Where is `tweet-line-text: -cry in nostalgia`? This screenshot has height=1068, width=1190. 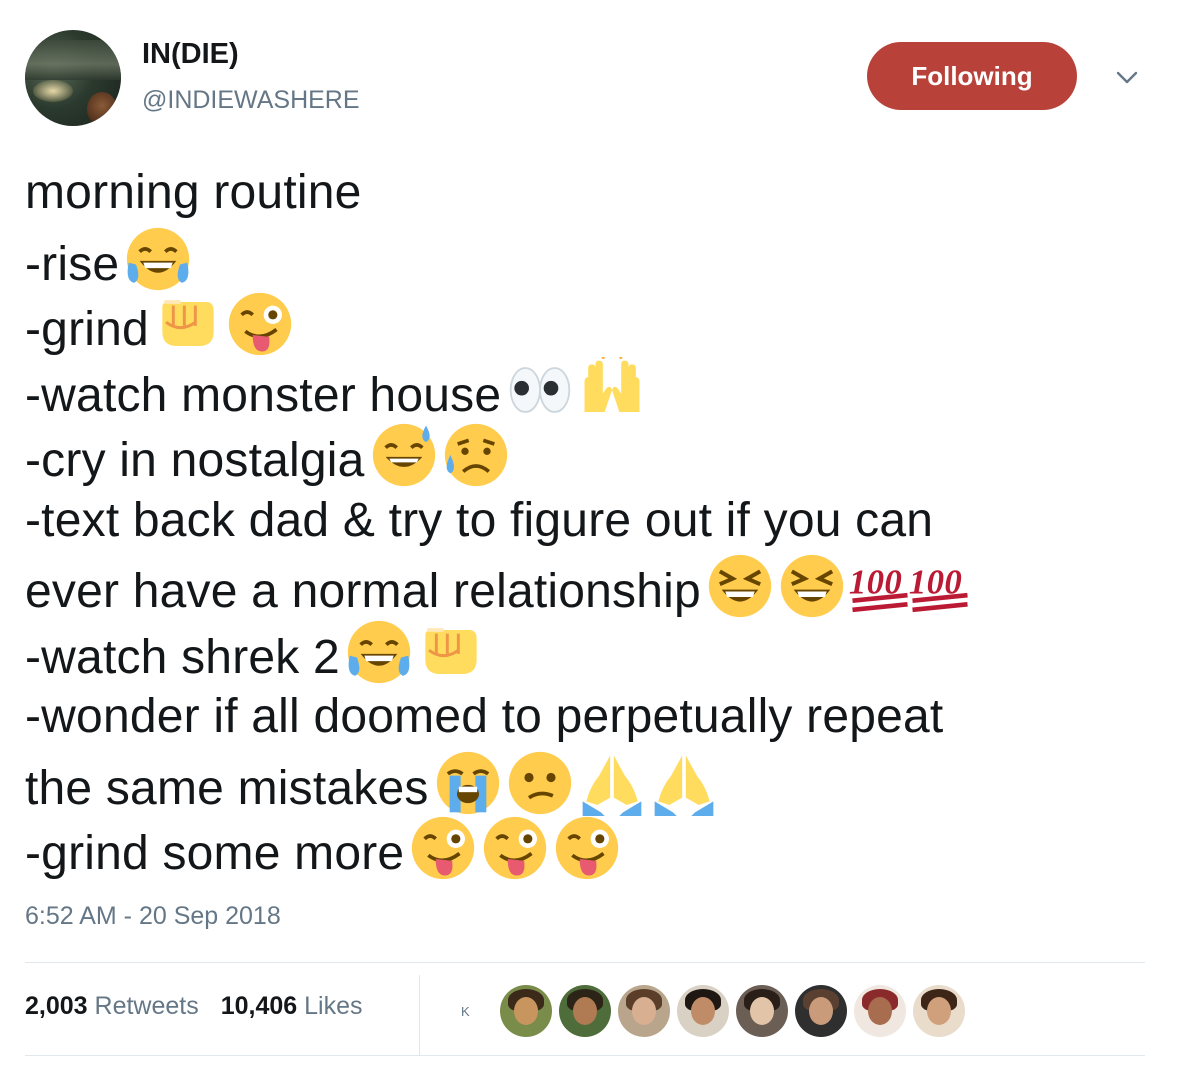
tweet-line-text: -cry in nostalgia is located at coordinates (195, 460).